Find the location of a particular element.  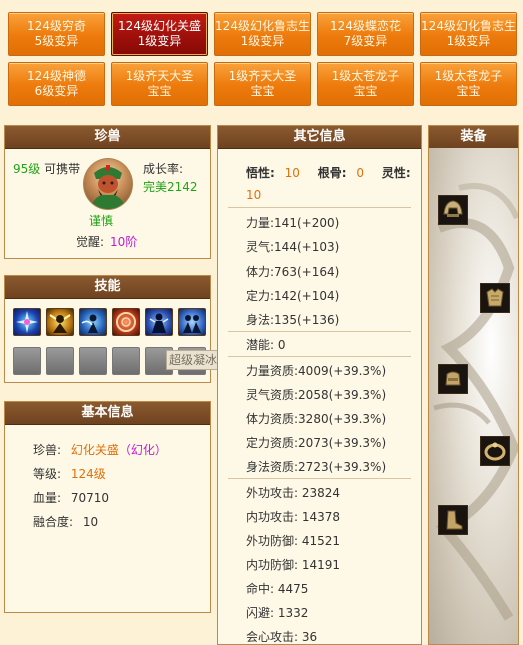

pet-carry-level: 95级 可携带 is located at coordinates (46, 168).